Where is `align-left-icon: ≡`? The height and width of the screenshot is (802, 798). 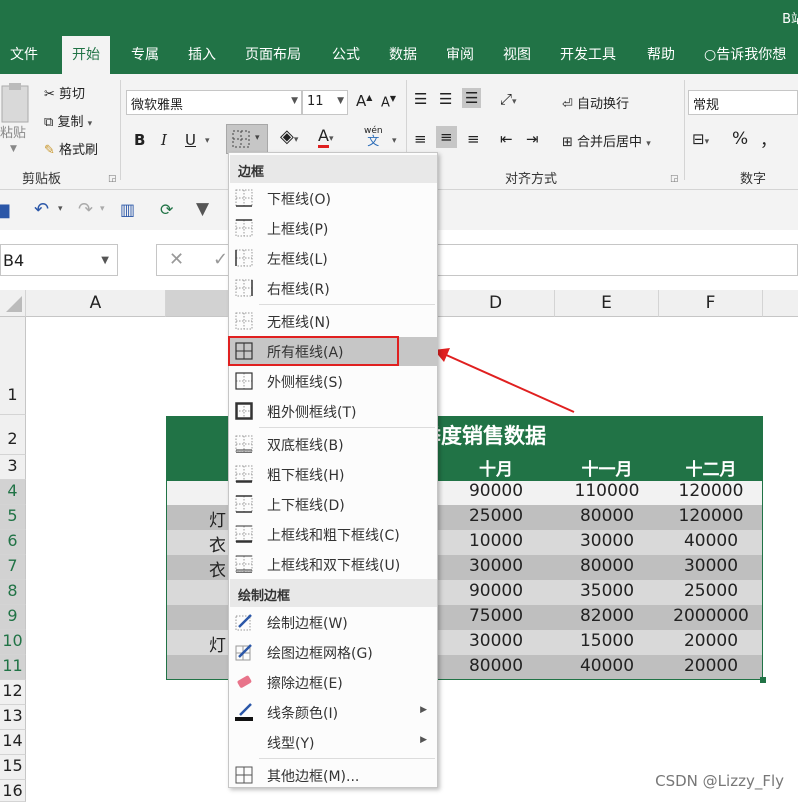
align-left-icon: ≡ is located at coordinates (420, 139).